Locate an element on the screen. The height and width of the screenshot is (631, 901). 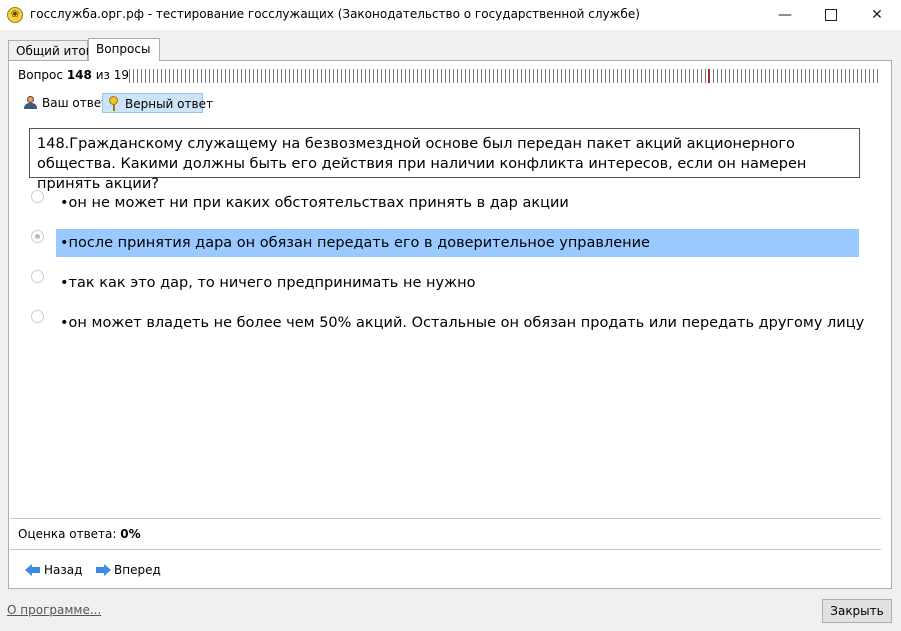
tab-questions: Вопросы is located at coordinates (124, 49).